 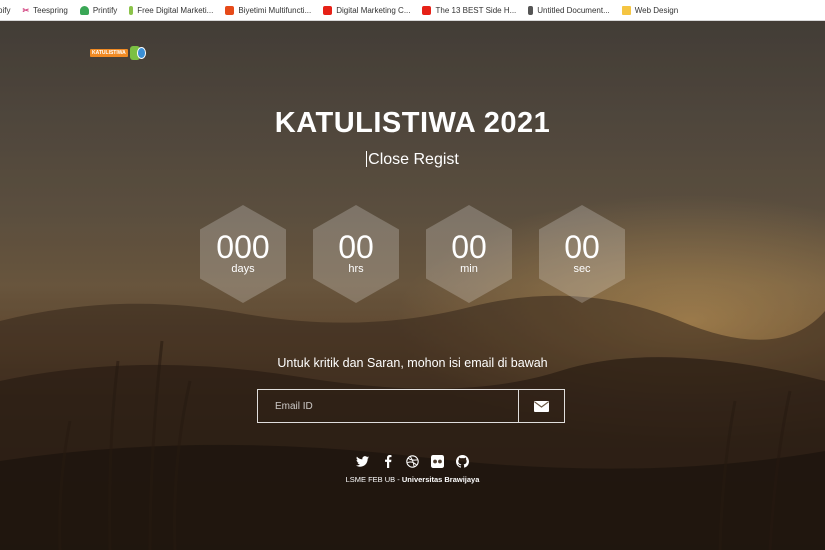 What do you see at coordinates (626, 10) in the screenshot?
I see `folder-icon` at bounding box center [626, 10].